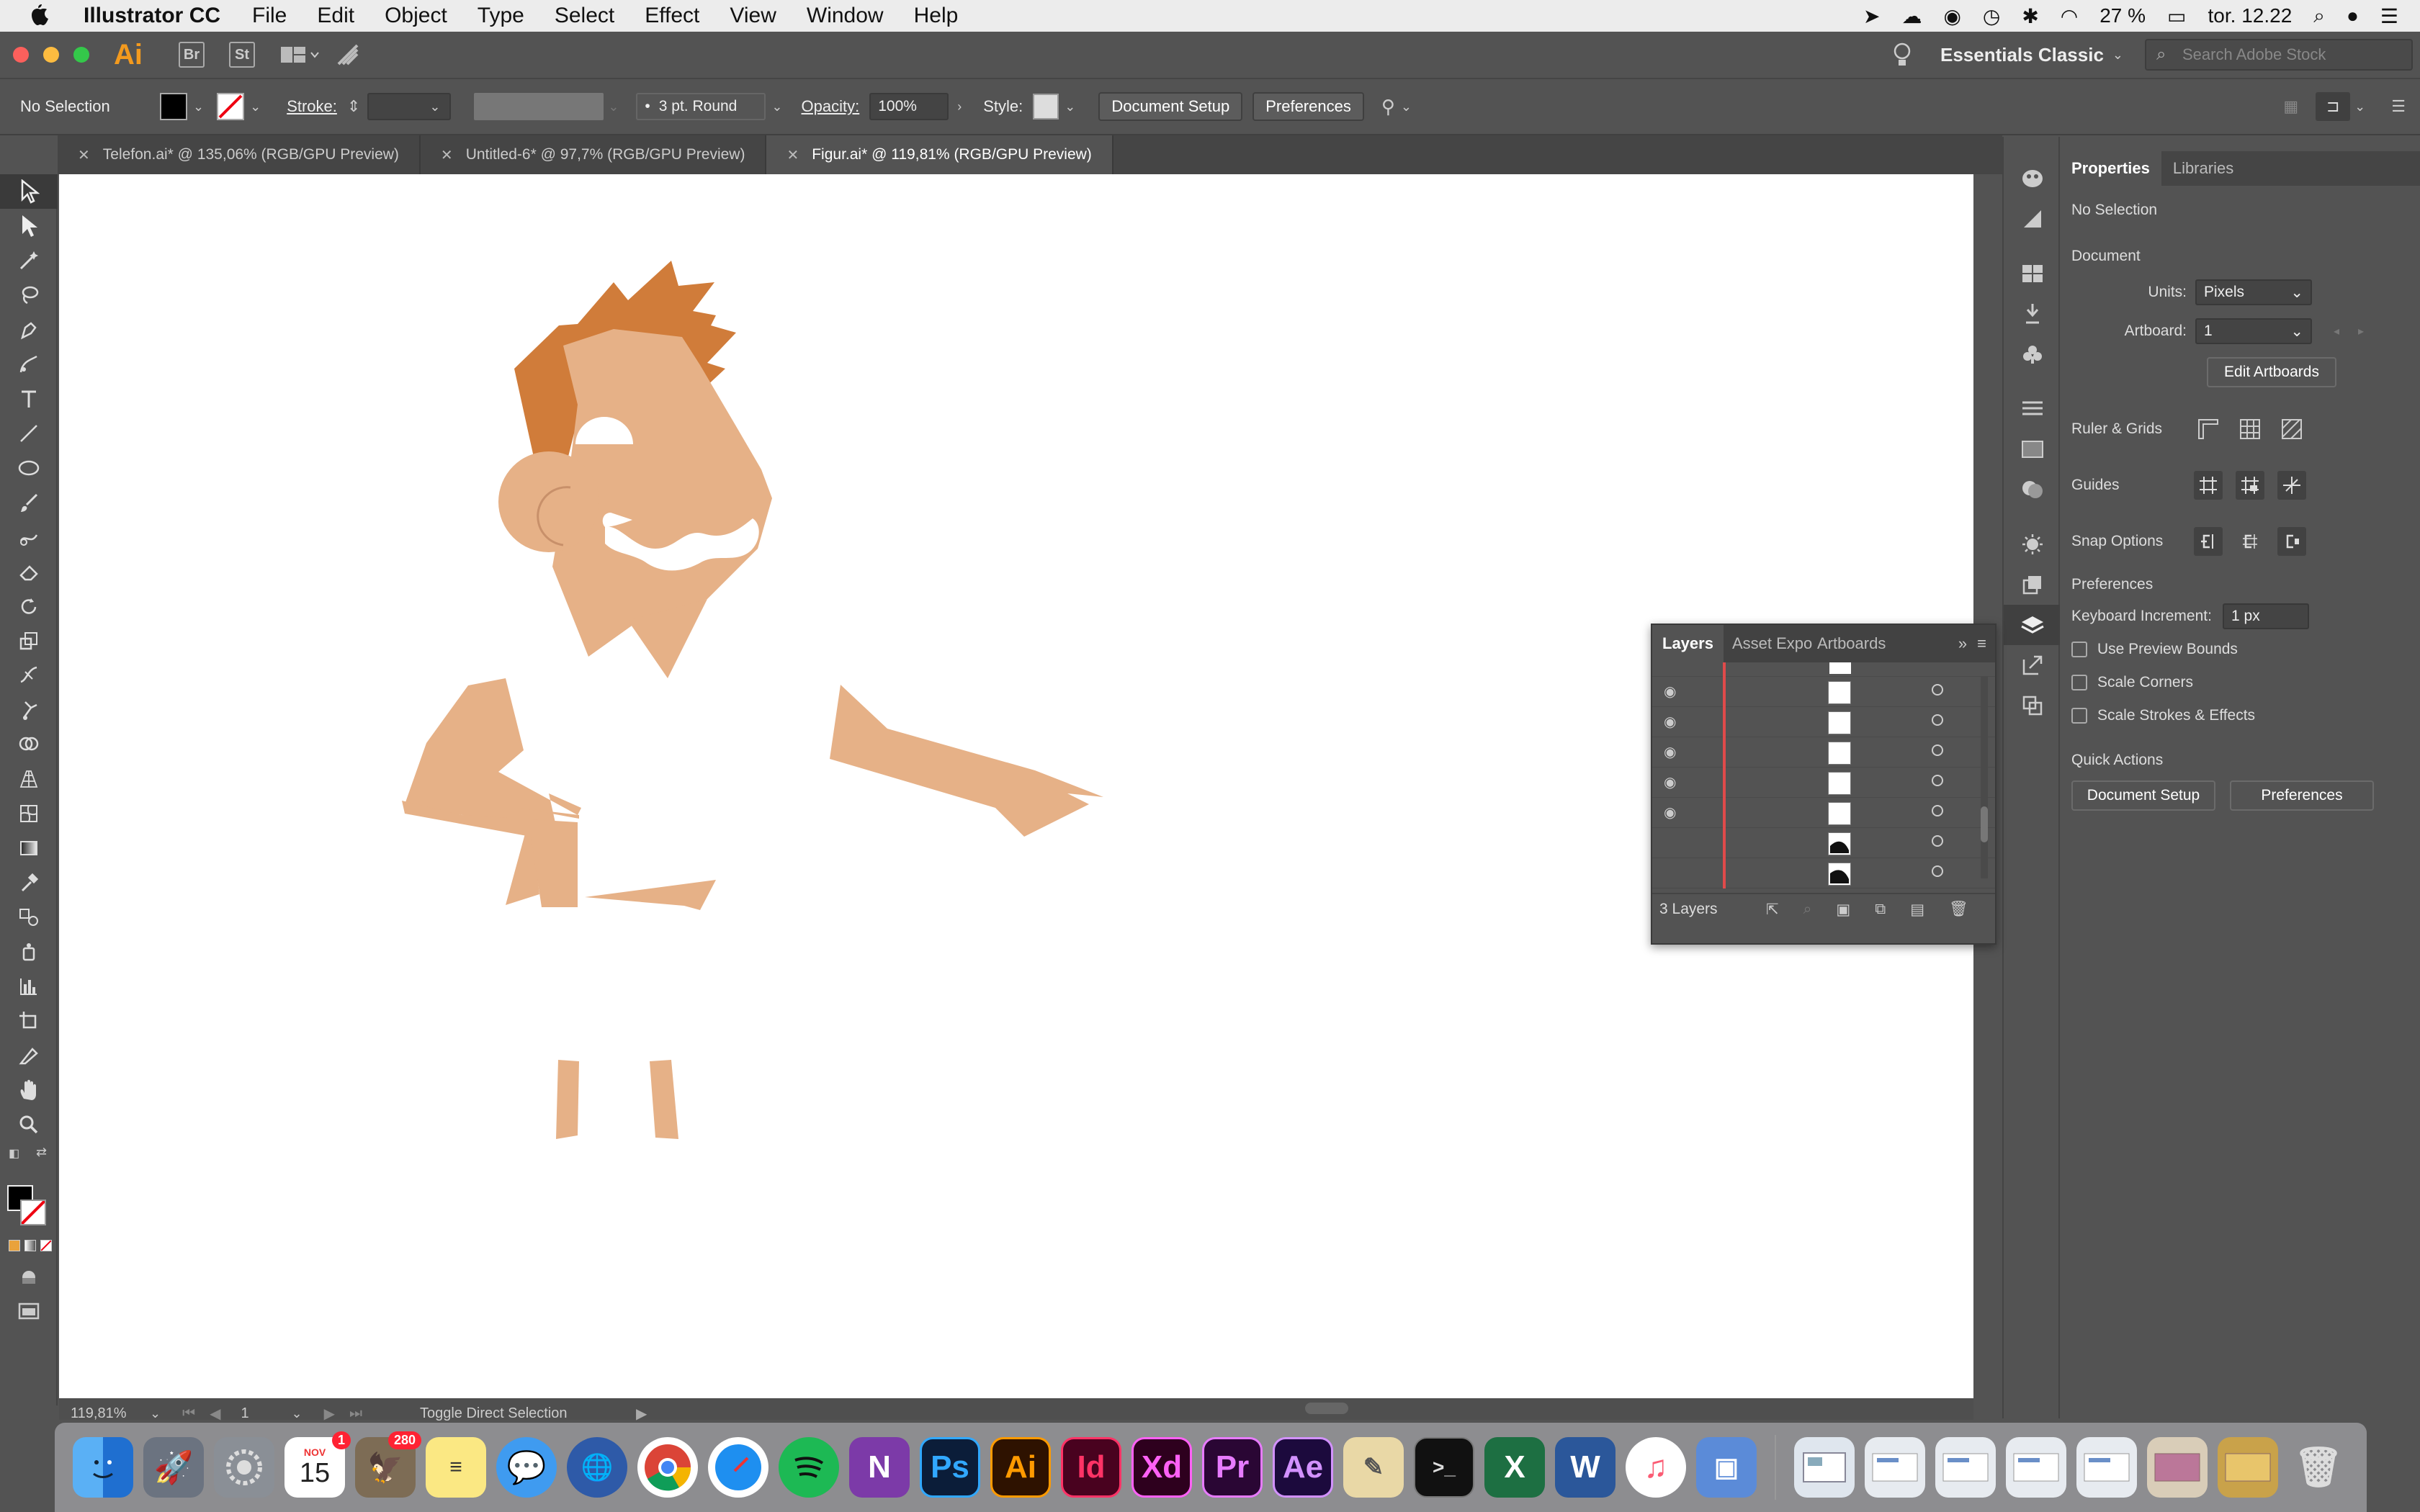 This screenshot has height=1512, width=2420. What do you see at coordinates (299, 55) in the screenshot?
I see `arrange-documents-icon` at bounding box center [299, 55].